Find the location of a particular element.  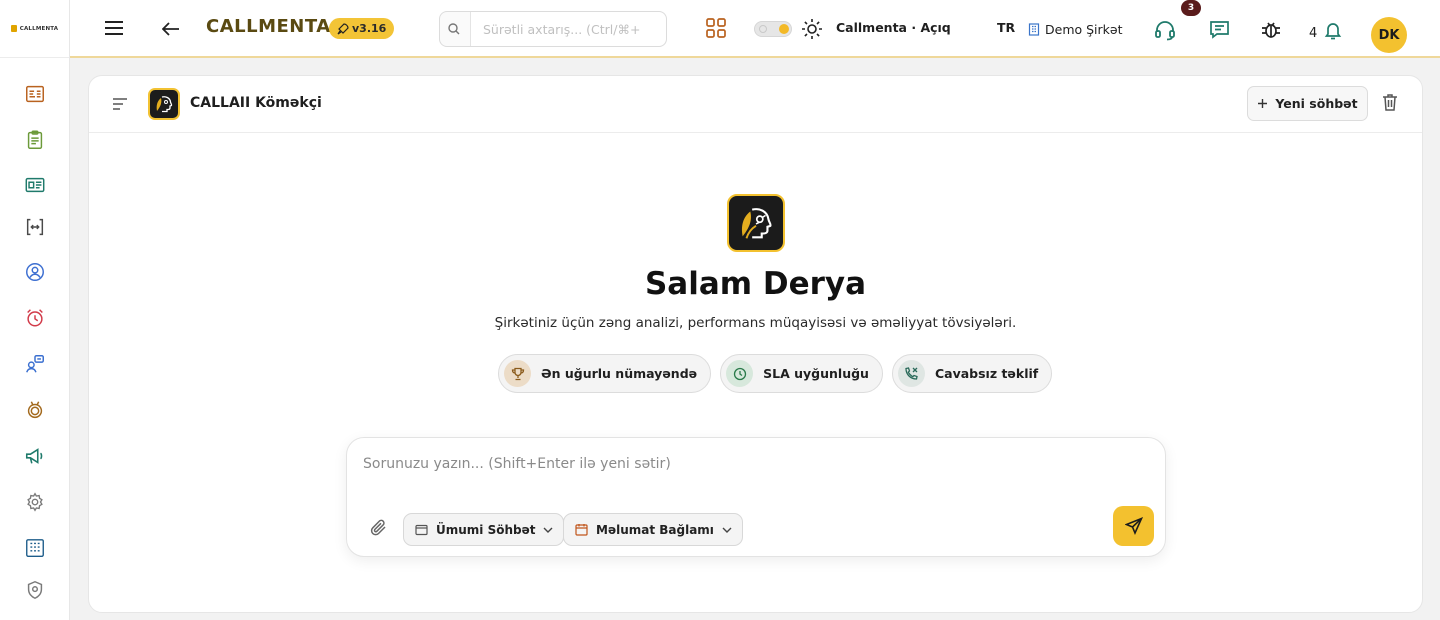

phone-missed-icon is located at coordinates (911, 373).